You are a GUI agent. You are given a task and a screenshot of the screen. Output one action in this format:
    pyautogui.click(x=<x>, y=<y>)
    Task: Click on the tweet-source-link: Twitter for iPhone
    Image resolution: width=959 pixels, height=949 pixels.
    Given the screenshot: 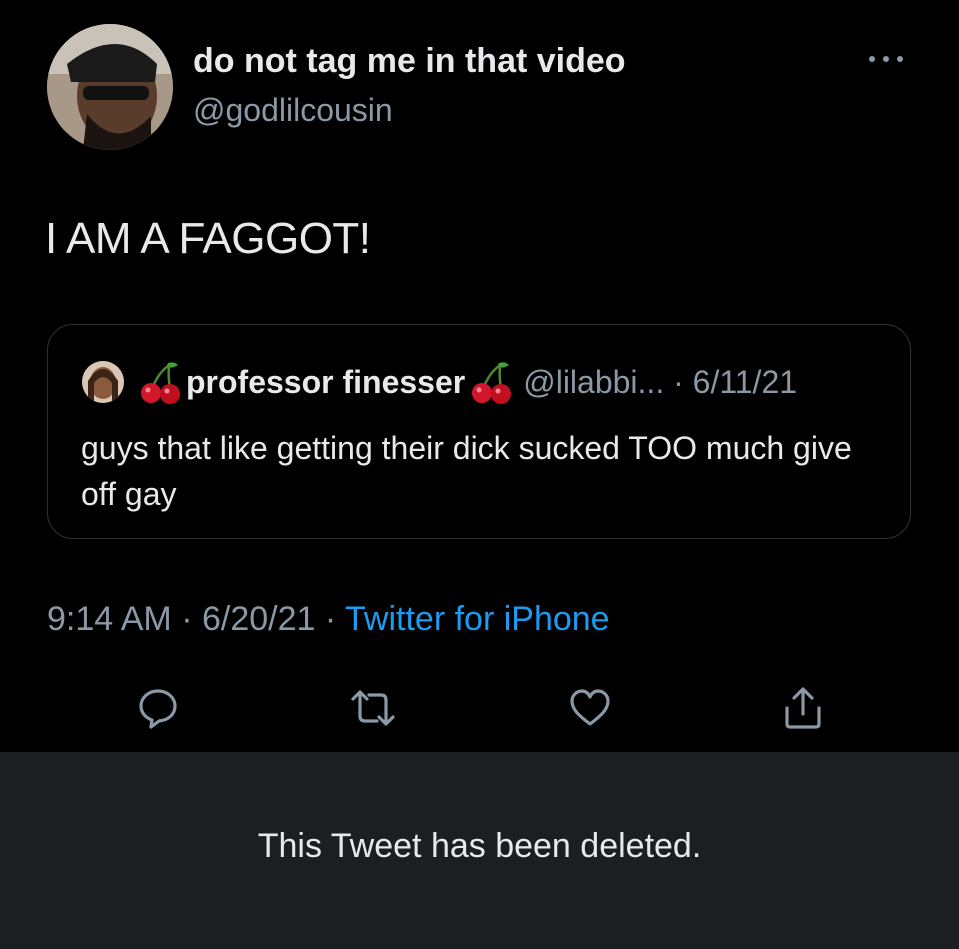 What is the action you would take?
    pyautogui.click(x=477, y=619)
    